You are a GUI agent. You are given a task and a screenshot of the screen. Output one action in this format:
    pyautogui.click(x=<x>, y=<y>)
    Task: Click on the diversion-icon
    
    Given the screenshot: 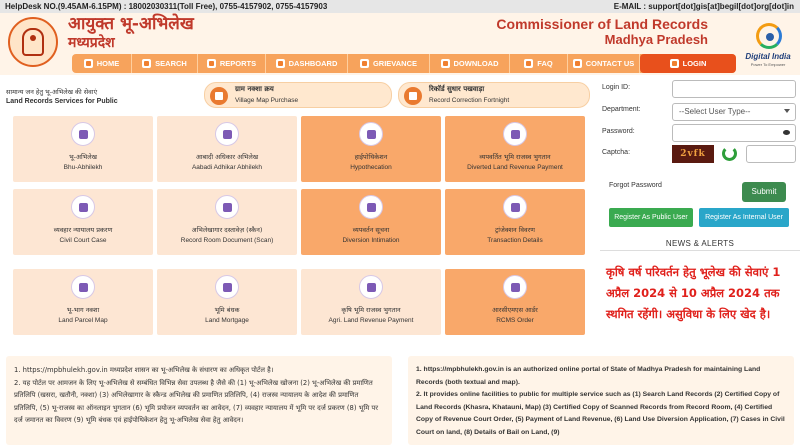 What is the action you would take?
    pyautogui.click(x=371, y=207)
    